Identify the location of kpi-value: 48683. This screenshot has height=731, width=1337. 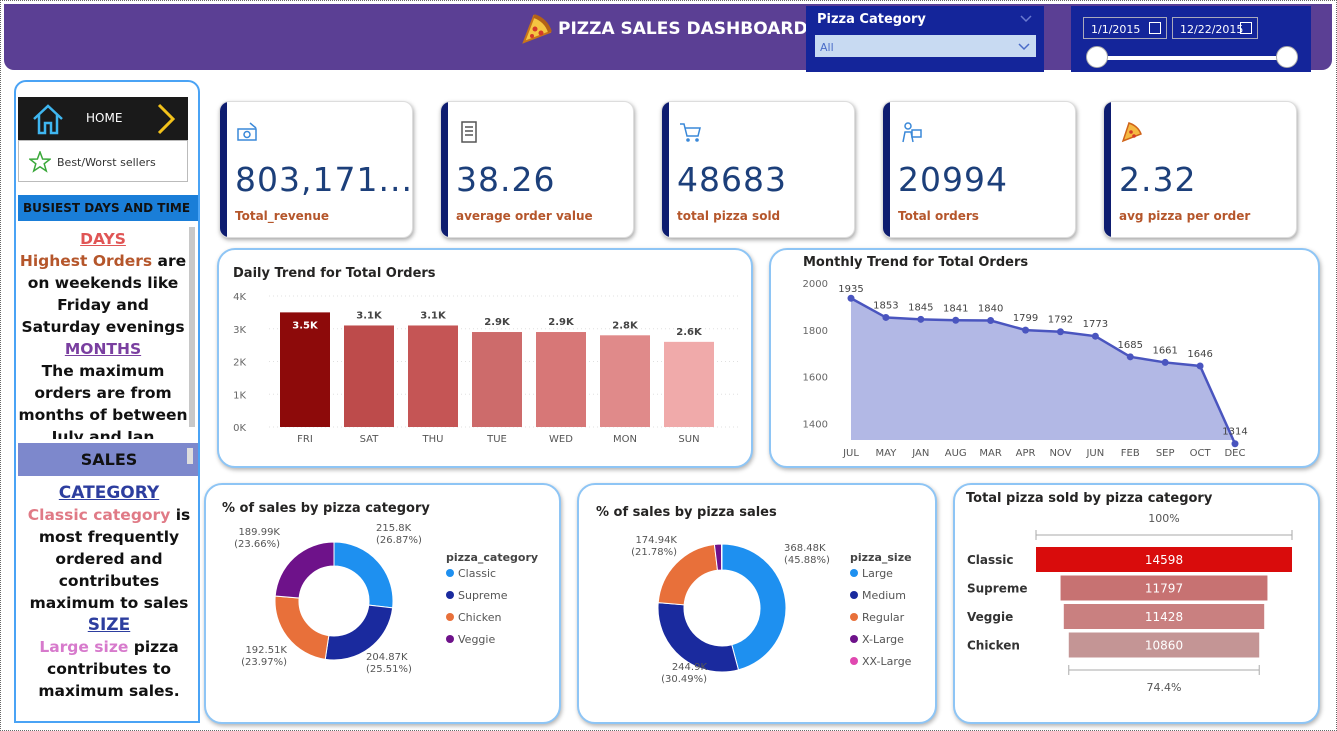
(732, 179).